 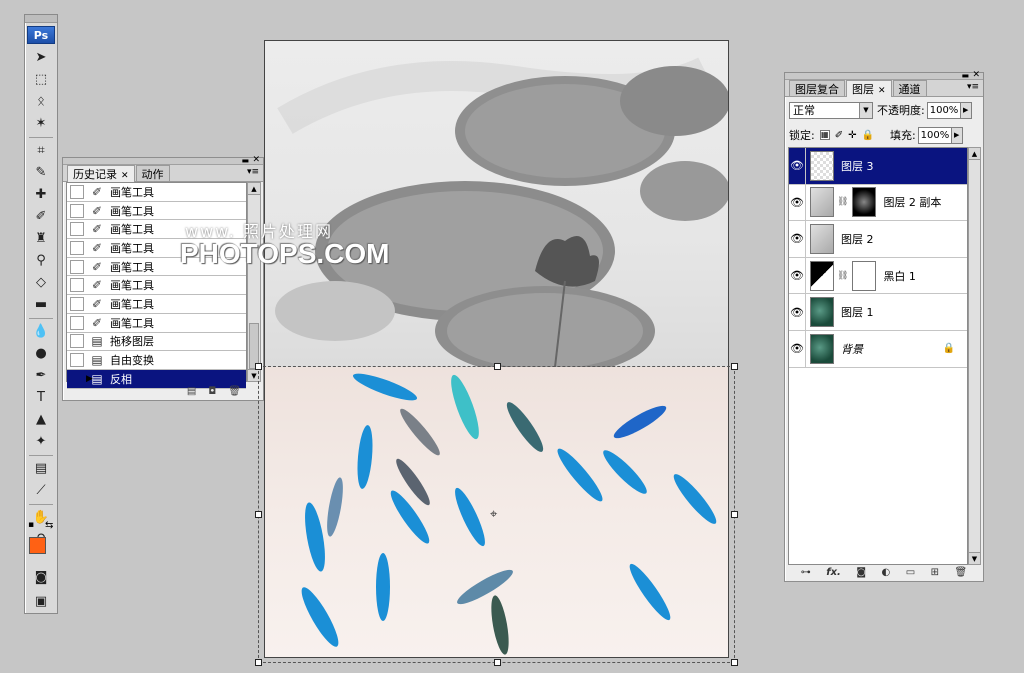 What do you see at coordinates (974, 356) in the screenshot?
I see `layers-scrollbar: ▲ ▼` at bounding box center [974, 356].